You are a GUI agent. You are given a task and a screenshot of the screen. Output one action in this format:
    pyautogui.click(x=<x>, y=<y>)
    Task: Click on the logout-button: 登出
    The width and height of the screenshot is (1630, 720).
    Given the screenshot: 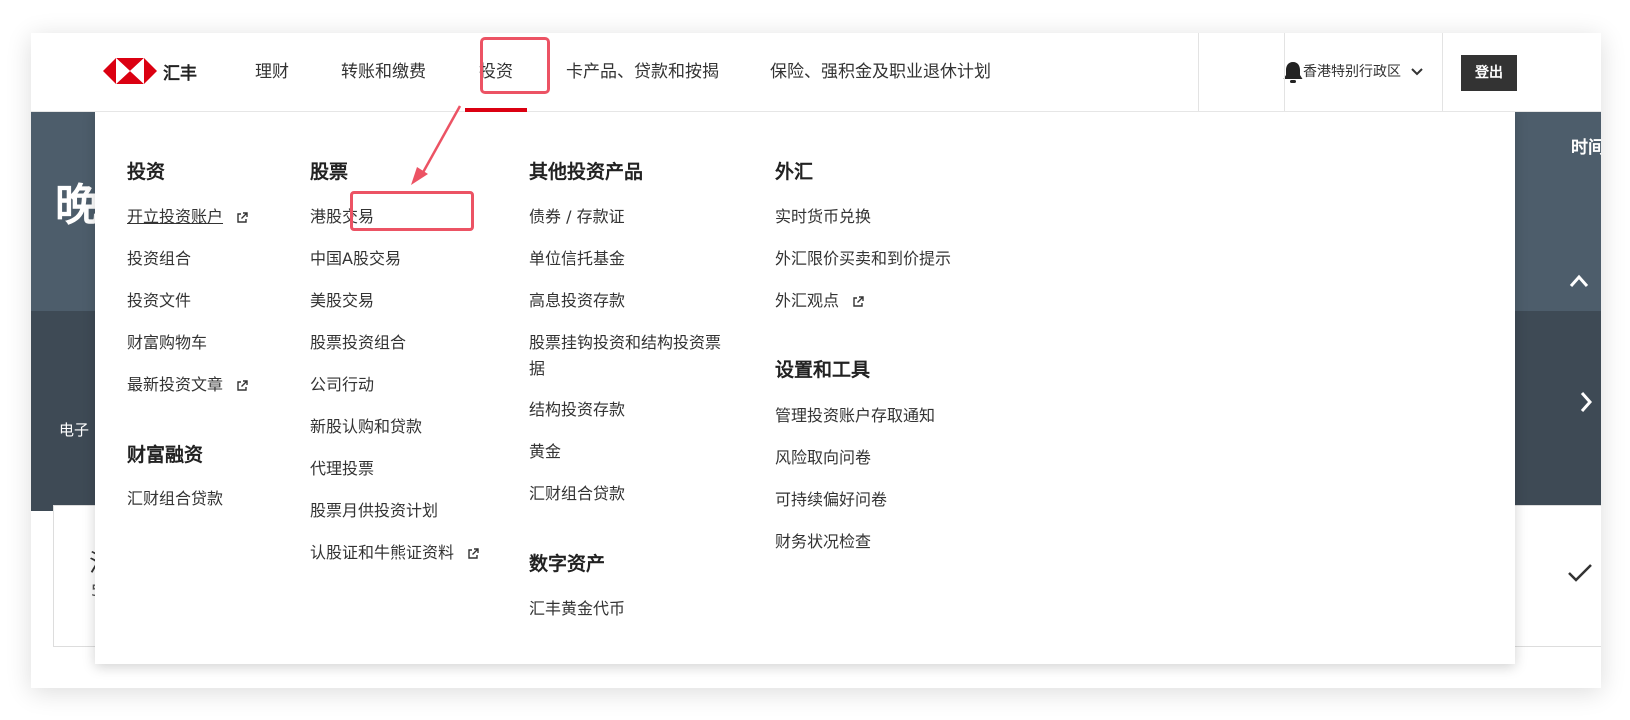 What is the action you would take?
    pyautogui.click(x=1489, y=73)
    